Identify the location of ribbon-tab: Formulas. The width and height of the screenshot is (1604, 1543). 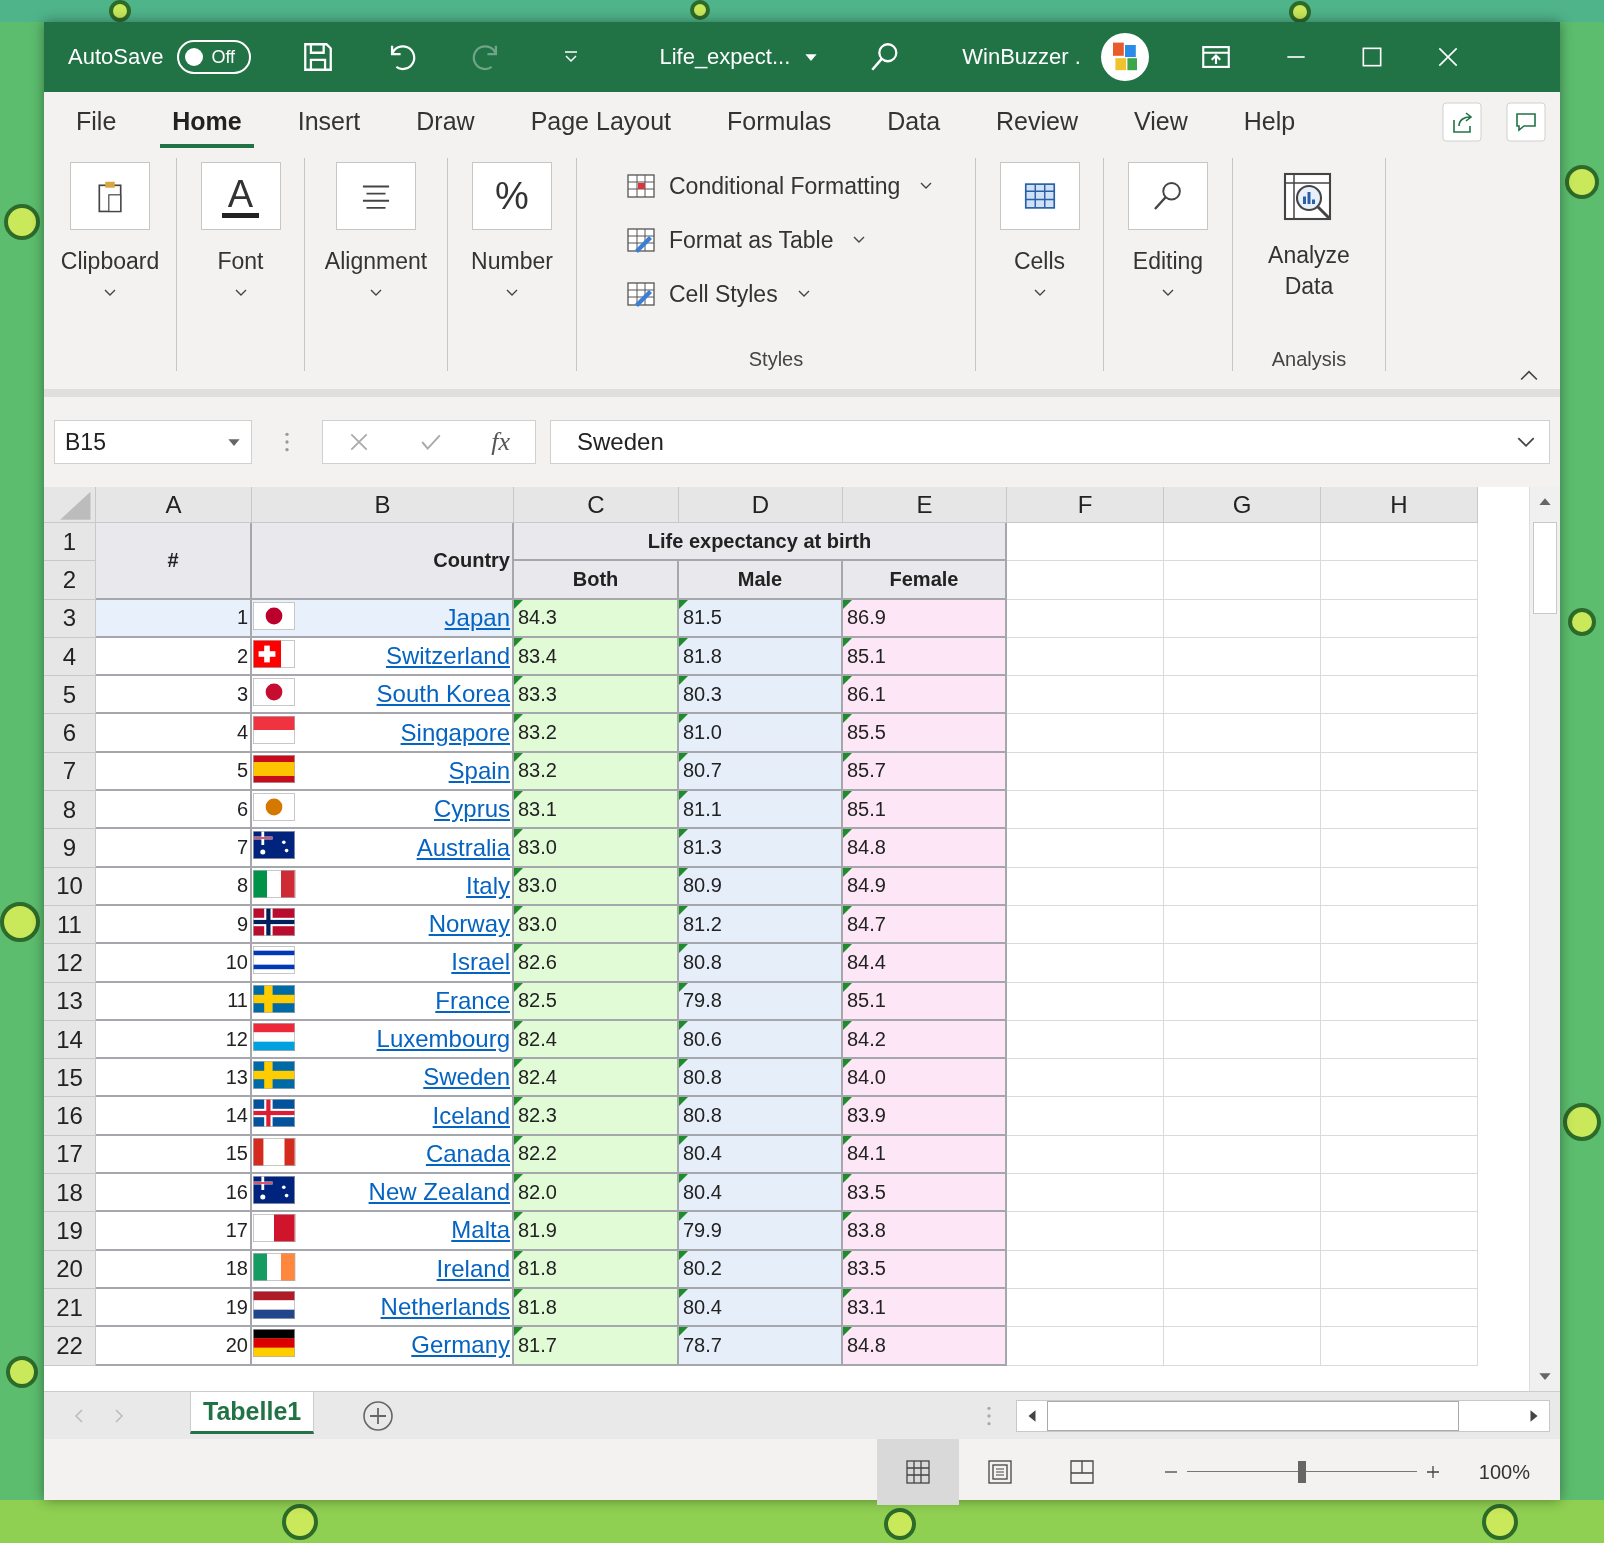
(779, 122).